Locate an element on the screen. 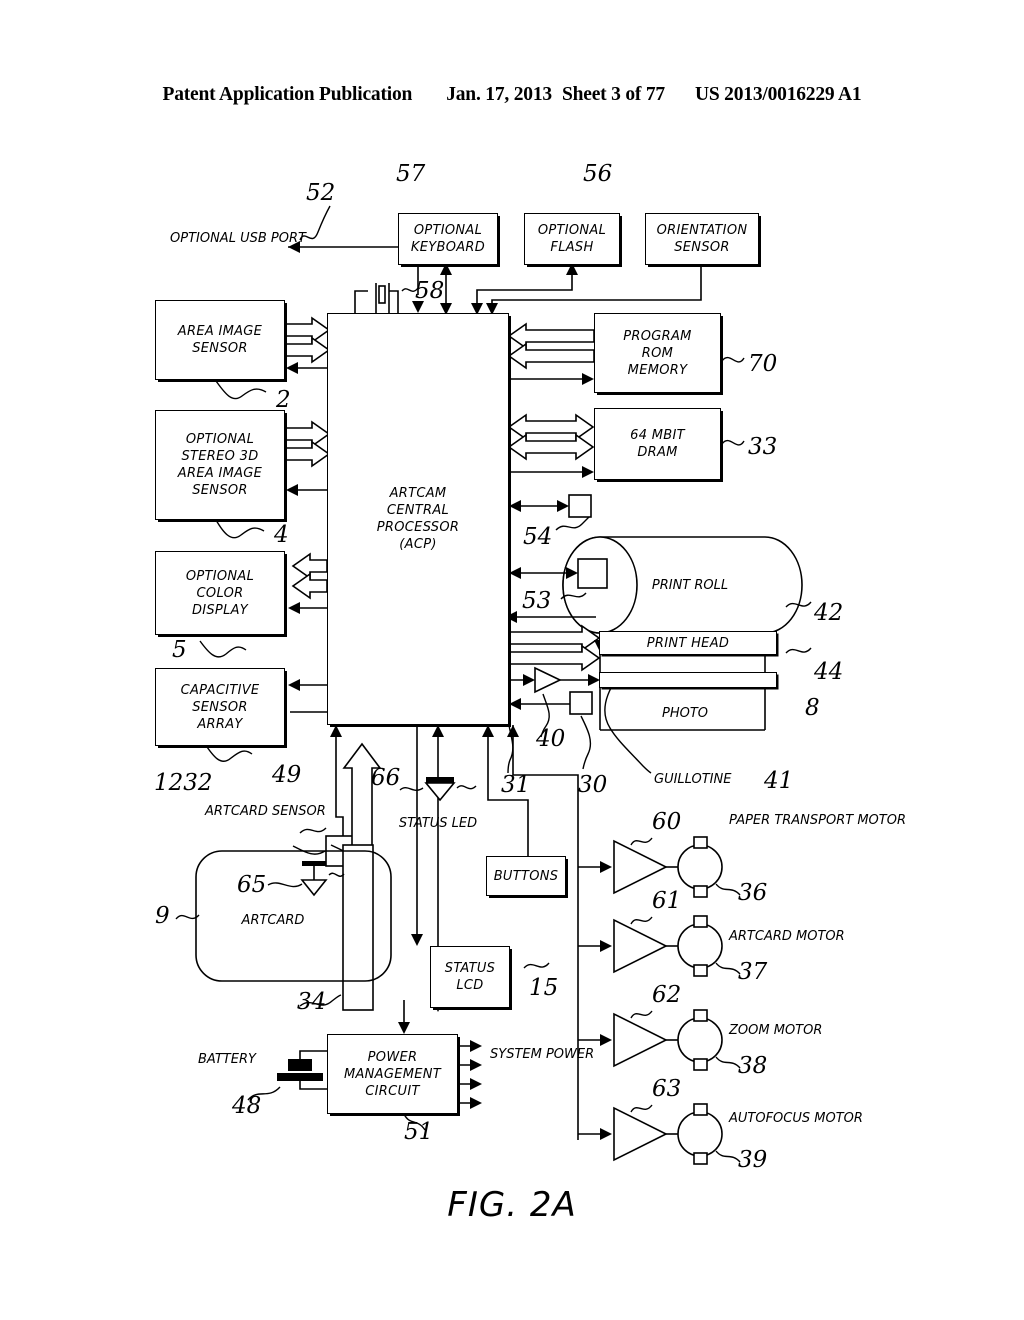 This screenshot has width=1024, height=1320. artcard-label: ARTCARD is located at coordinates (273, 920).